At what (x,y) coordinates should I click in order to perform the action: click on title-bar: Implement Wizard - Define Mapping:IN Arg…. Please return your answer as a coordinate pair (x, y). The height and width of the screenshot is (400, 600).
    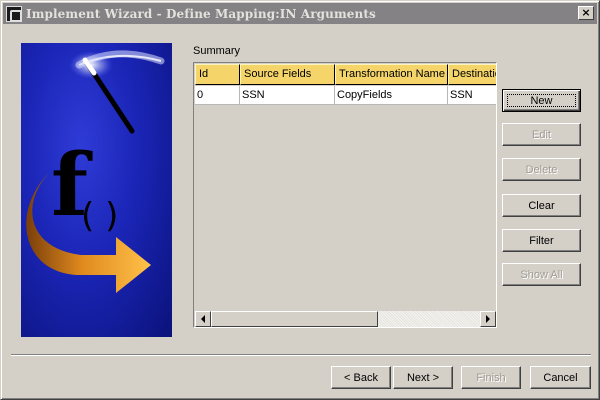
    Looking at the image, I should click on (300, 13).